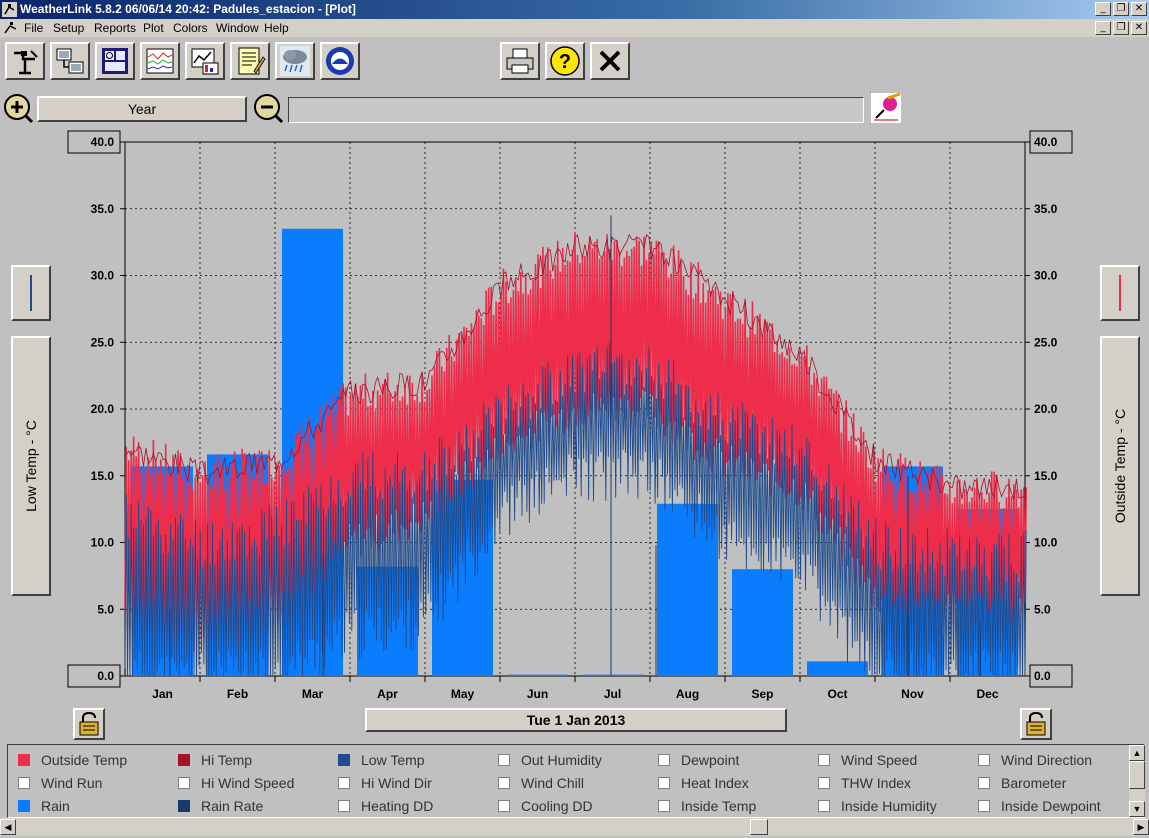  What do you see at coordinates (1139, 9) in the screenshot?
I see `close-window-button: ✕` at bounding box center [1139, 9].